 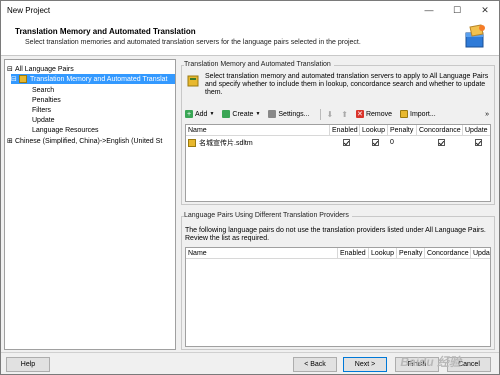 I want to click on tree-item-update: Update, so click(x=43, y=120).